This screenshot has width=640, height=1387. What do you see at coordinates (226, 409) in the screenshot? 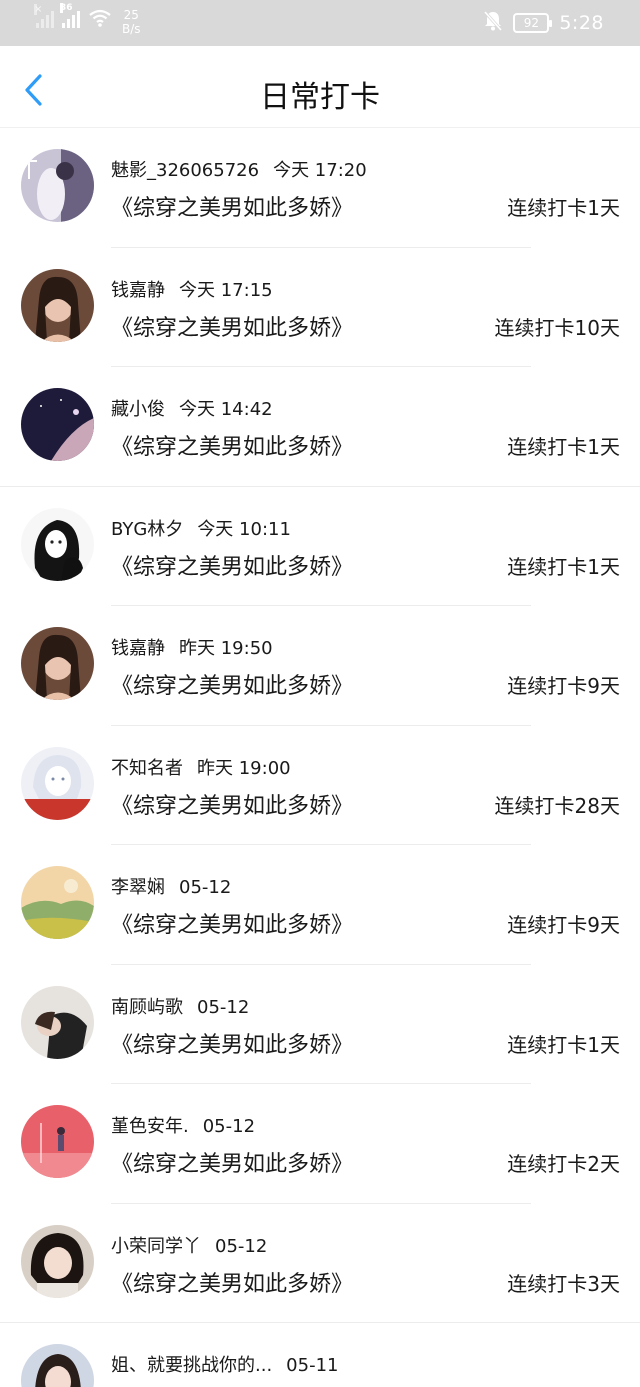
I see `checkin-time: 今天 14:42` at bounding box center [226, 409].